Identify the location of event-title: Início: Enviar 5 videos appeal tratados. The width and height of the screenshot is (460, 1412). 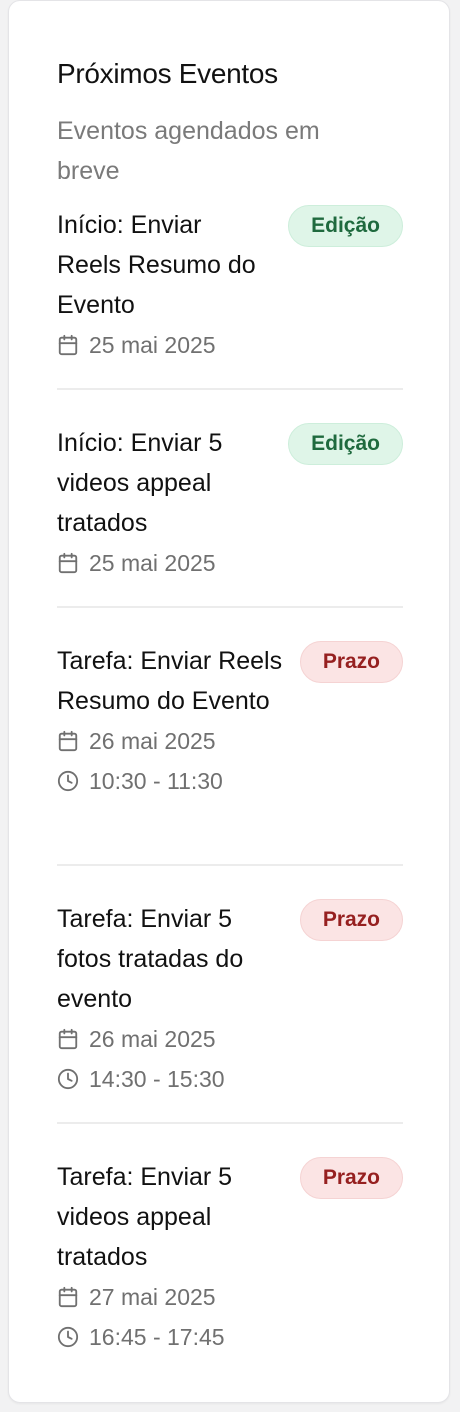
(140, 483).